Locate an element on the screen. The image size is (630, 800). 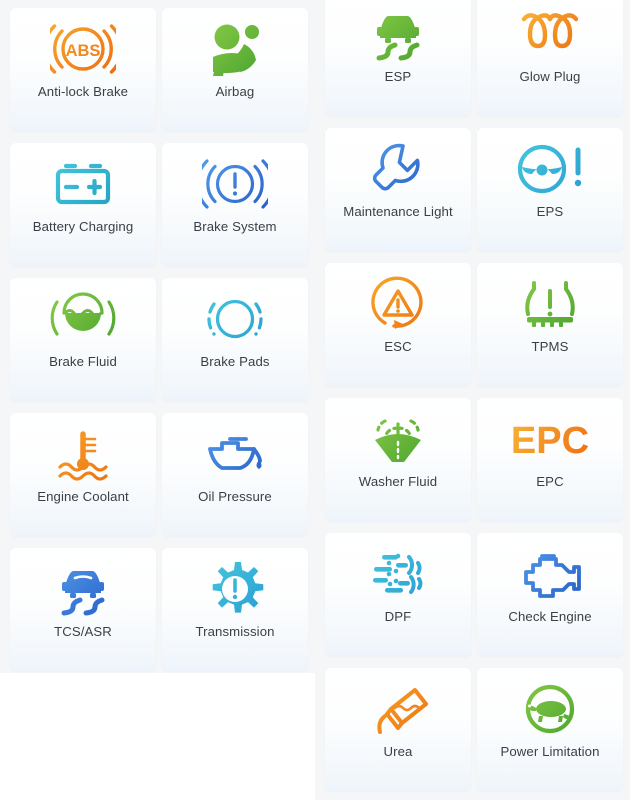
card-label: Transmission is located at coordinates (235, 631).